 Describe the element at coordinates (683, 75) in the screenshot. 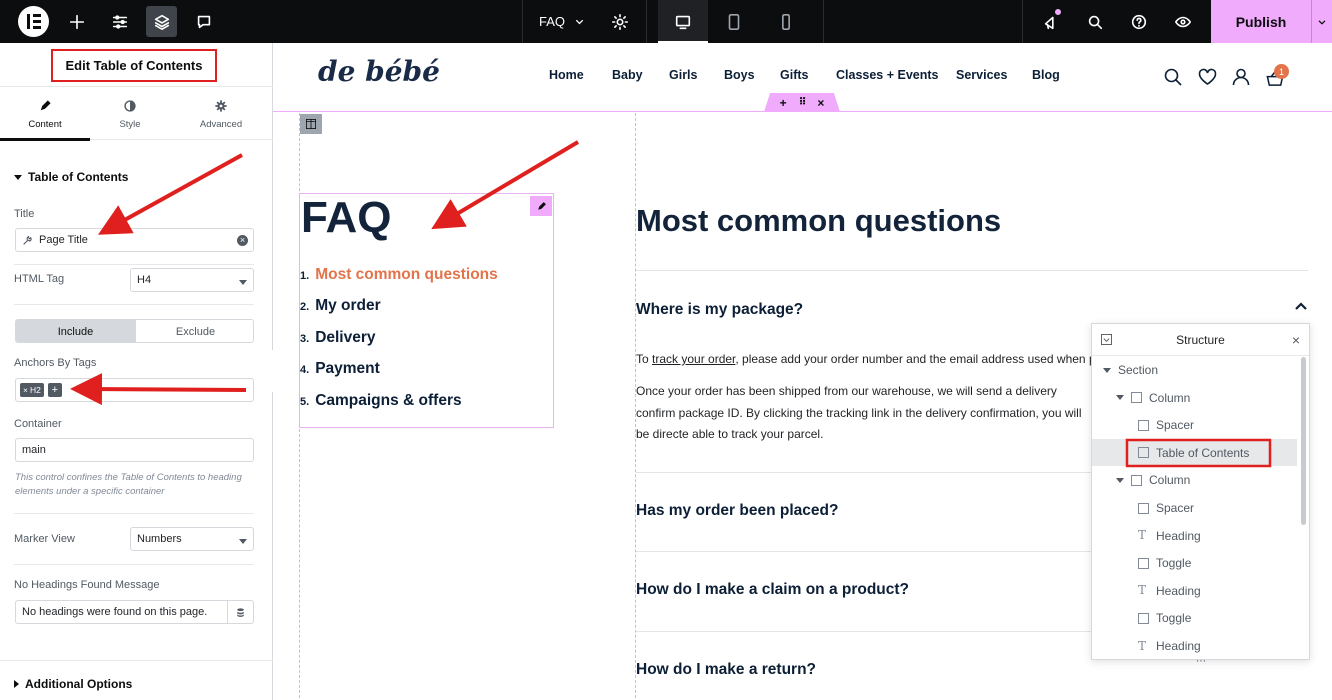

I see `nav-girls: Girls` at that location.